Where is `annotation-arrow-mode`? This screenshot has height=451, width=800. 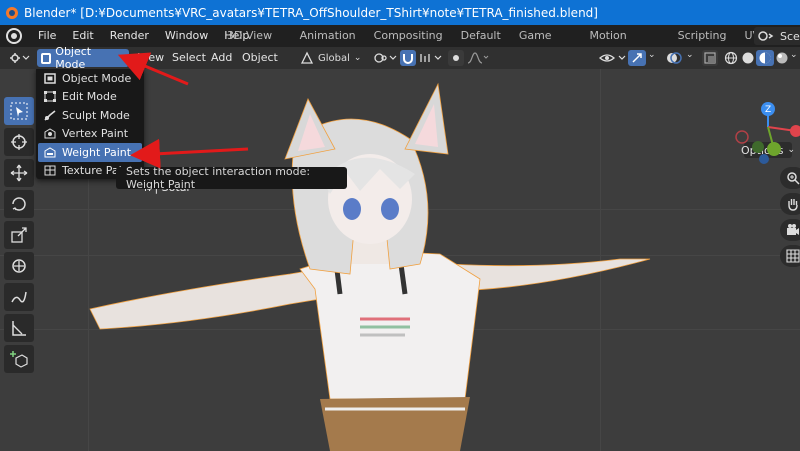 annotation-arrow-mode is located at coordinates (153, 69).